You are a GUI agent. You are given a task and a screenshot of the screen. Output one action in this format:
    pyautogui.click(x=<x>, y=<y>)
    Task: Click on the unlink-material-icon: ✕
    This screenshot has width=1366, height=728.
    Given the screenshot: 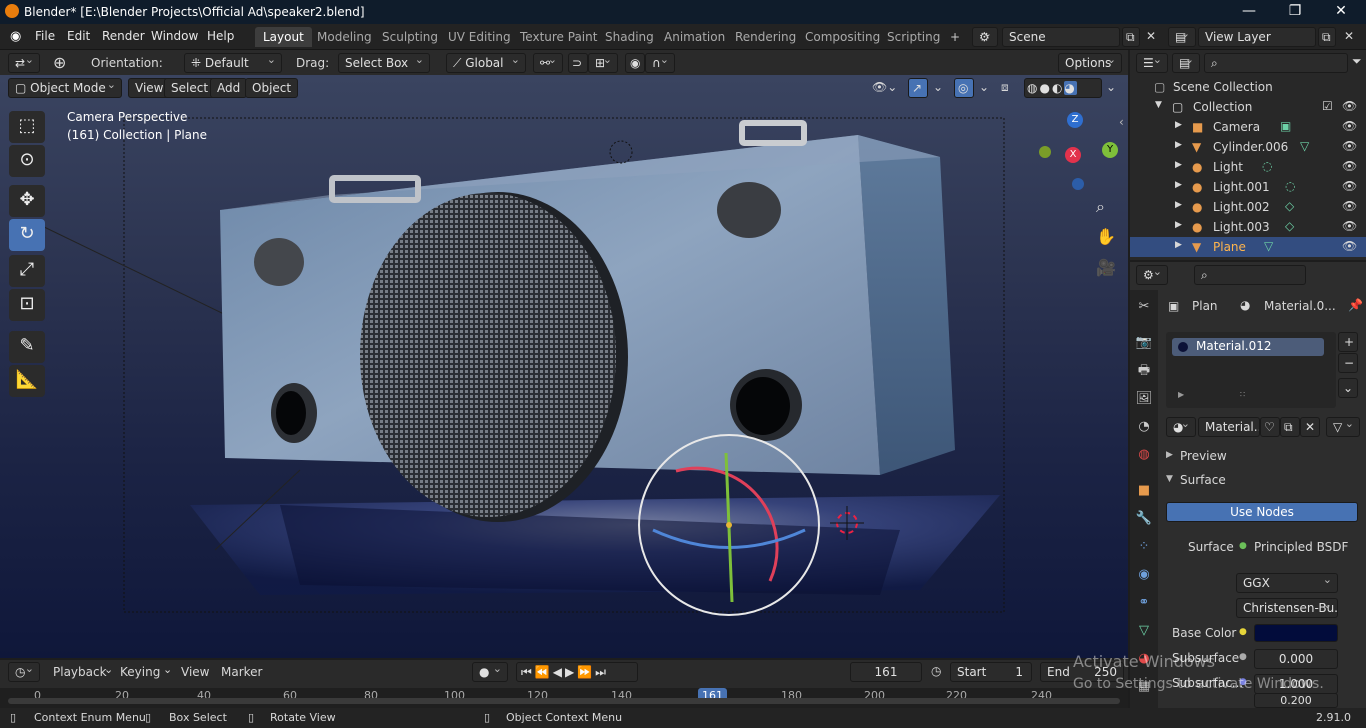 What is the action you would take?
    pyautogui.click(x=1310, y=427)
    